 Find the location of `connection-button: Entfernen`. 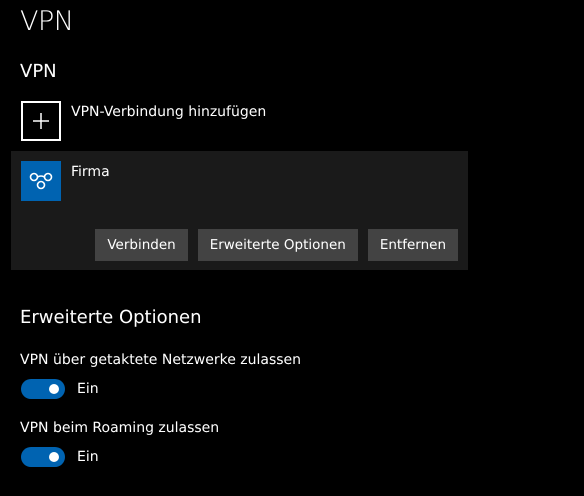

connection-button: Entfernen is located at coordinates (413, 245).